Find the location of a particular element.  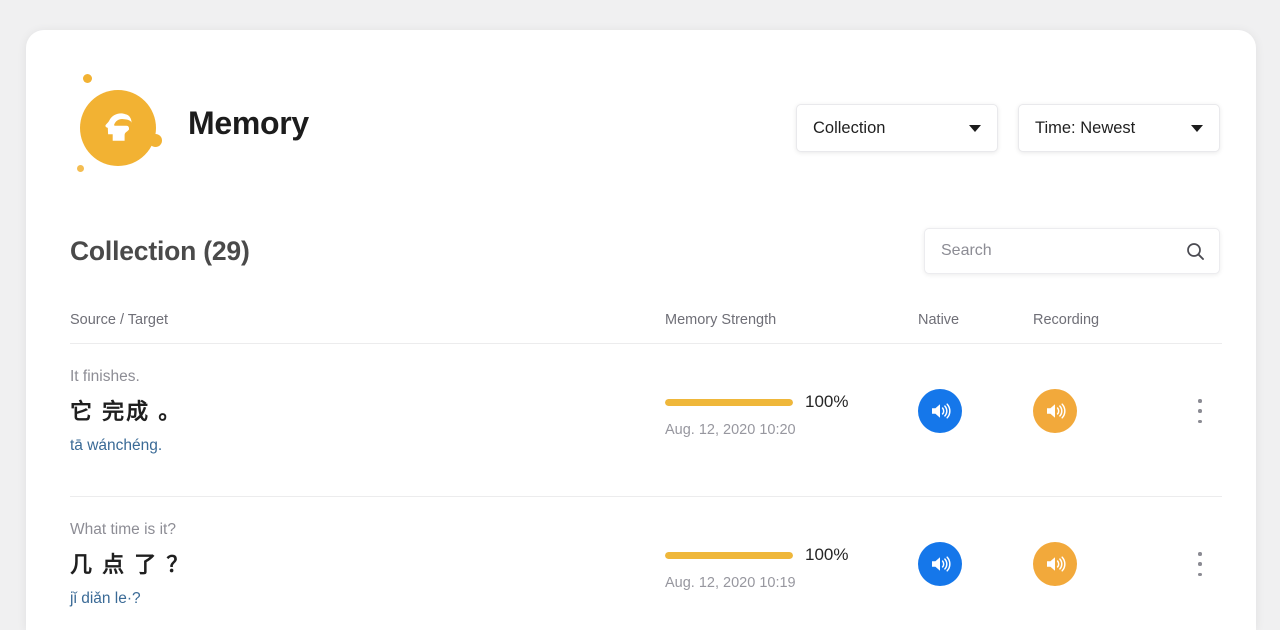

sort-select-label: Time: Newest is located at coordinates (1085, 127).